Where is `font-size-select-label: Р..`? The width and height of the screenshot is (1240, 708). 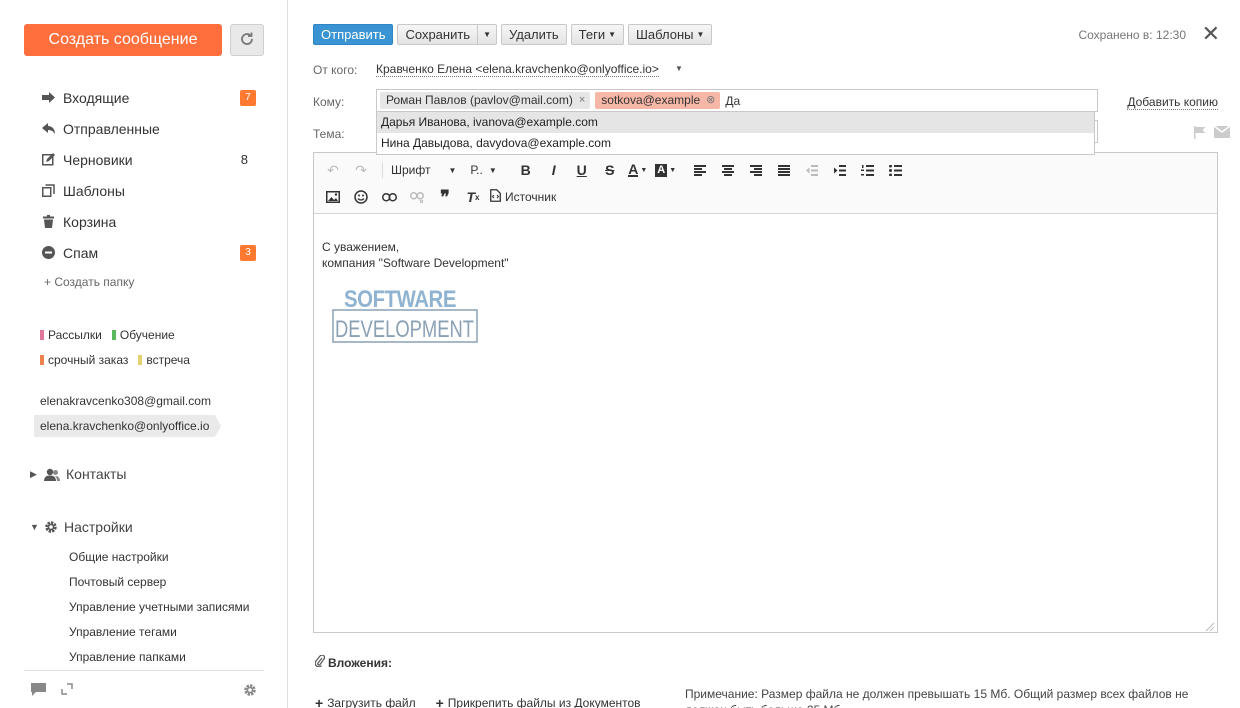 font-size-select-label: Р.. is located at coordinates (476, 170).